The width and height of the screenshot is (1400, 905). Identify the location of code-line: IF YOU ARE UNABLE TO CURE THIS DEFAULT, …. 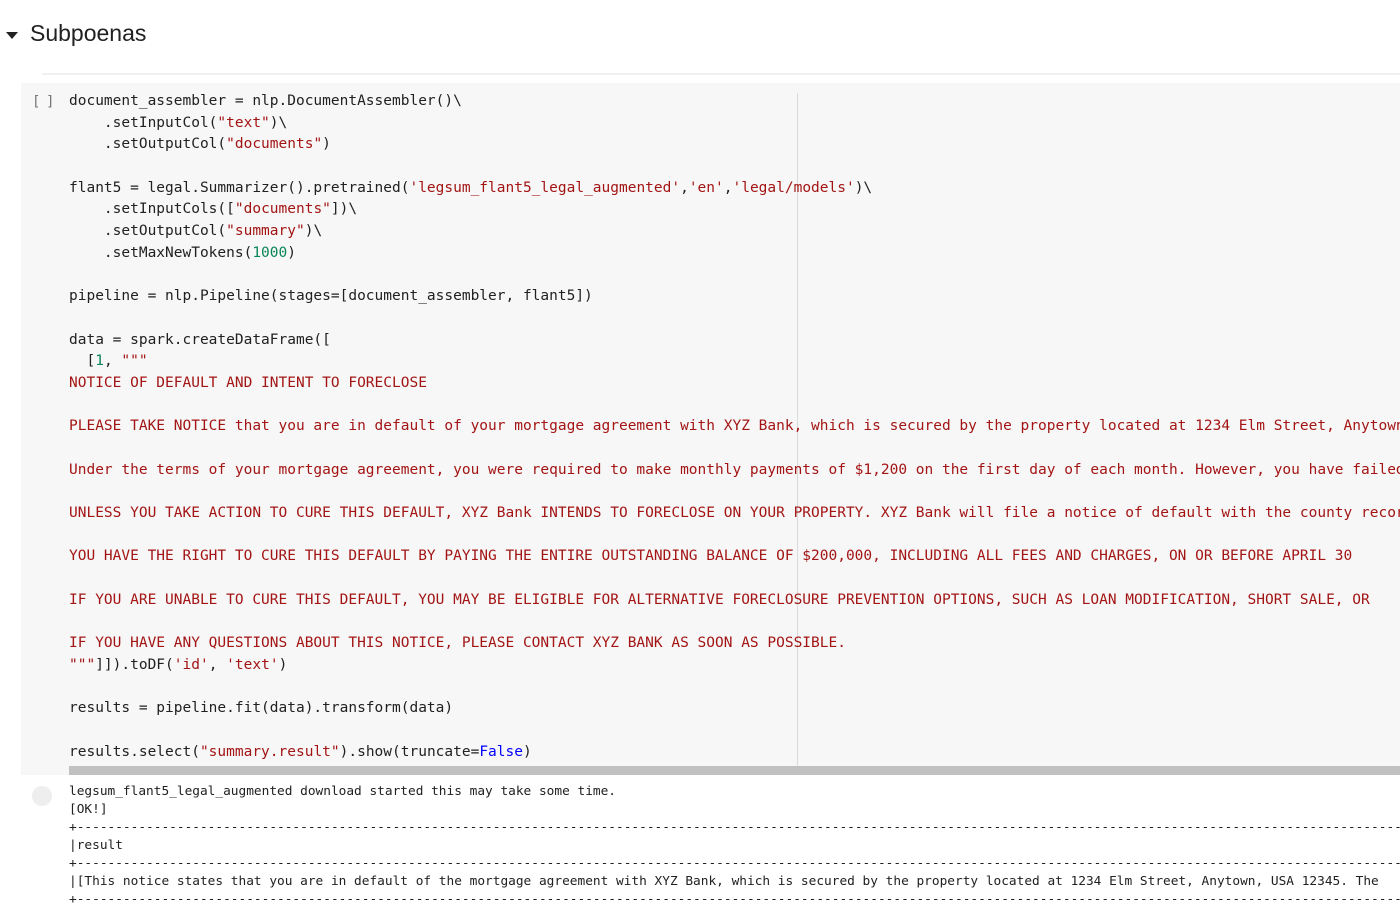
(734, 601).